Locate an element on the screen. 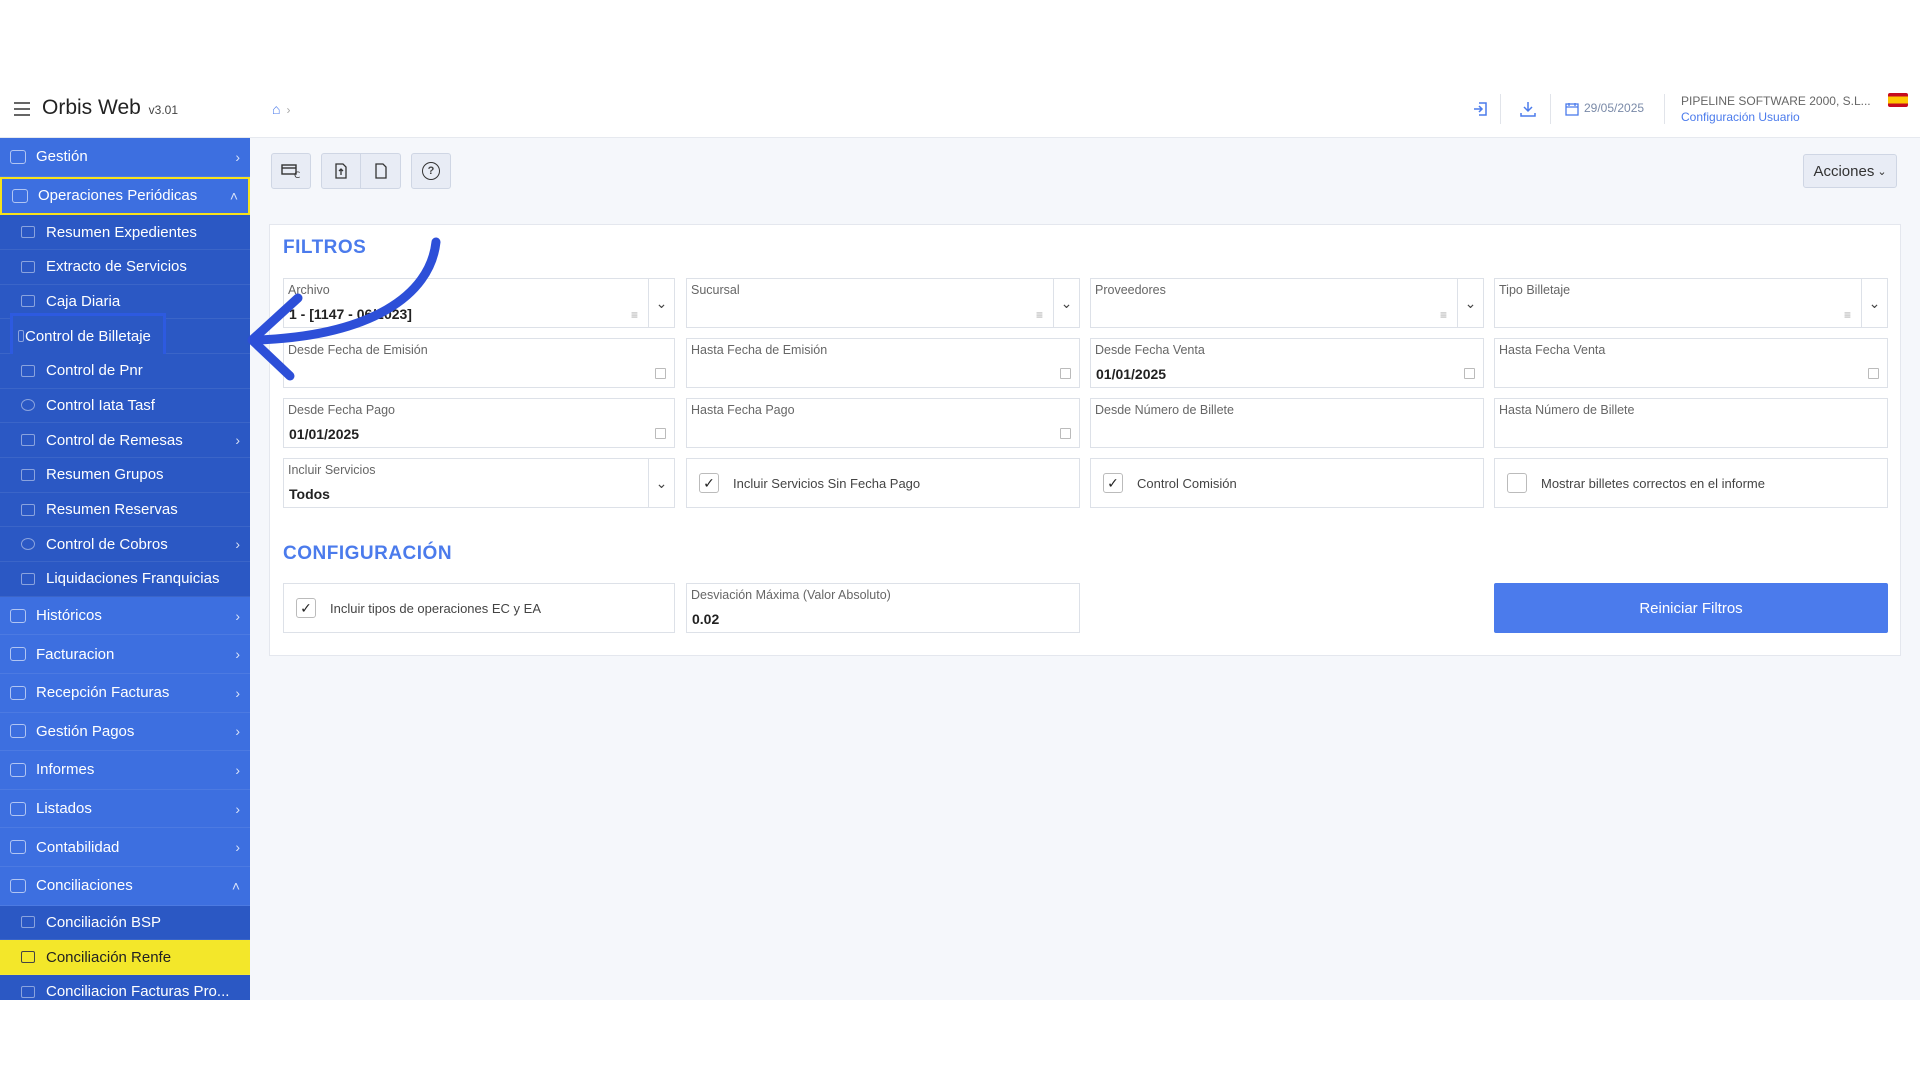 The image size is (1920, 1080). configuracion-title: CONFIGURACIÓN is located at coordinates (368, 553).